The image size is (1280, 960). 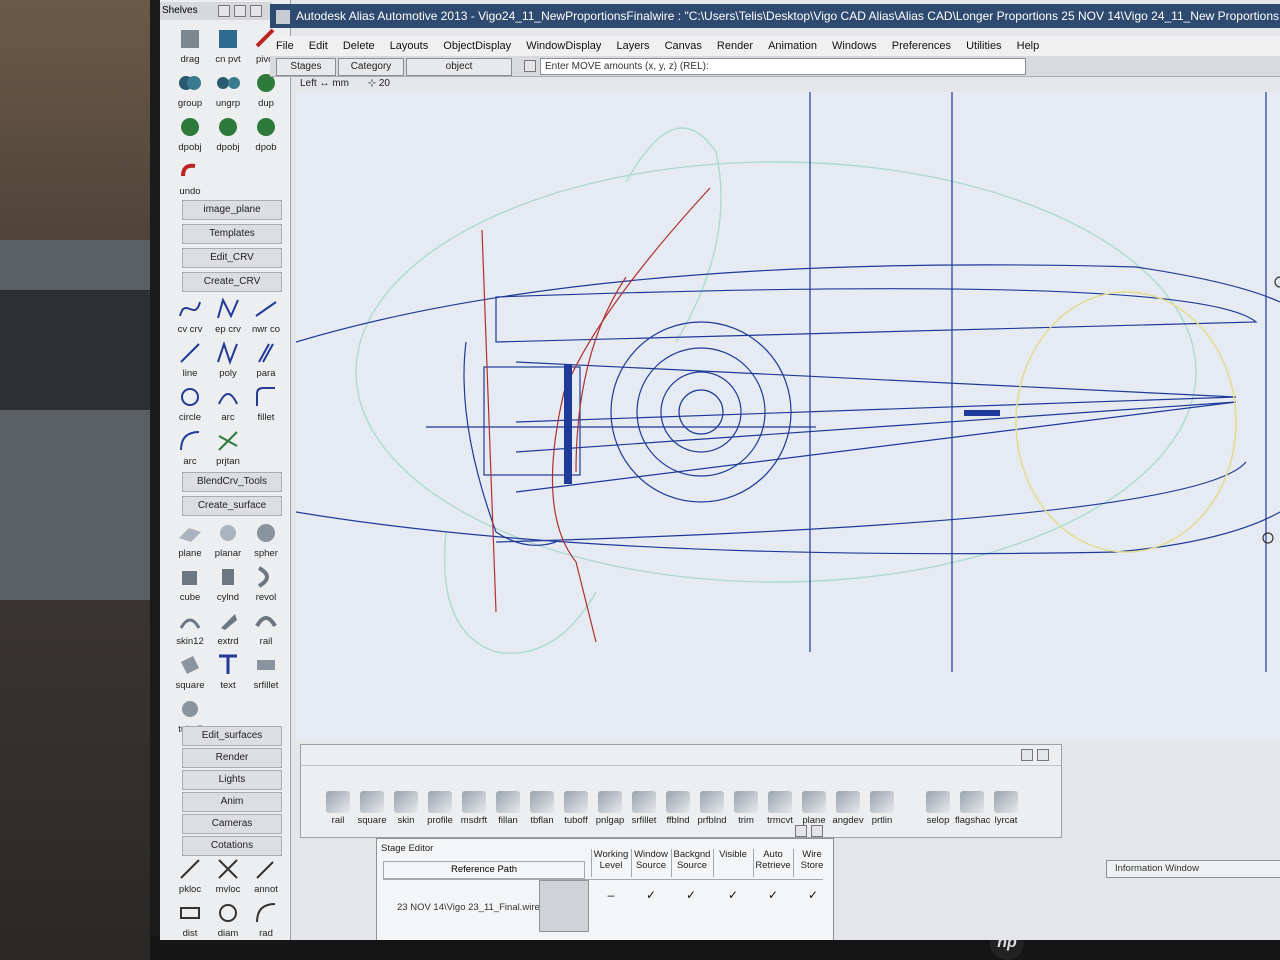 I want to click on cn-pvt-tool: cn pvt, so click(x=228, y=48).